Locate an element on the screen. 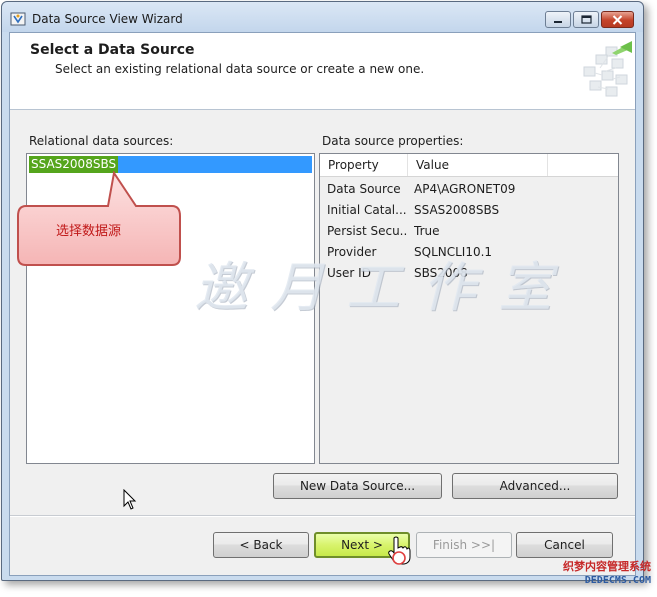 This screenshot has height=597, width=657. property-row: Initial Catal... SSAS2008SBS is located at coordinates (469, 210).